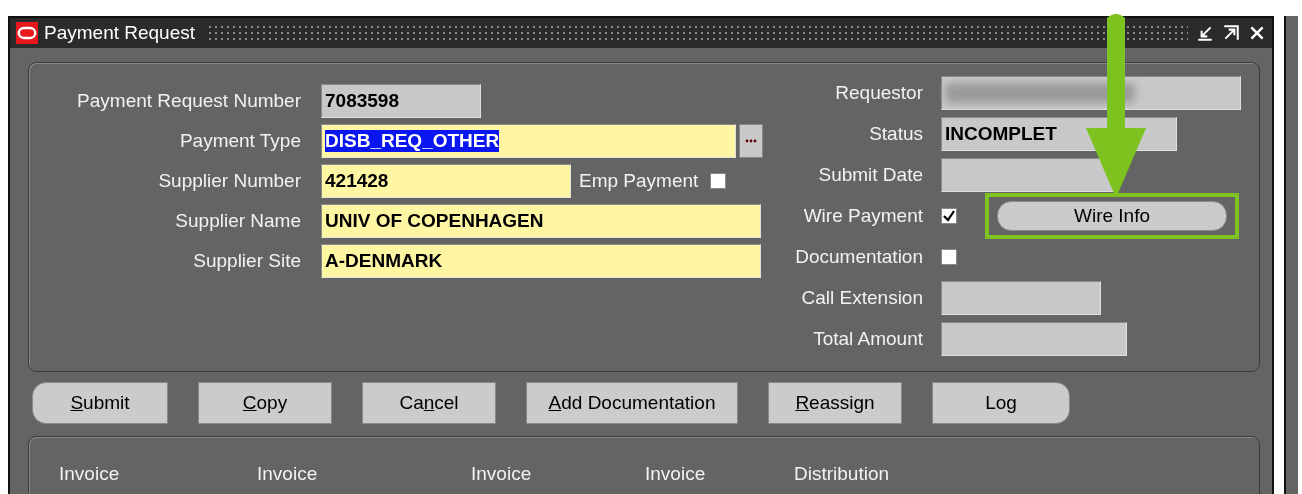 This screenshot has width=1302, height=494. What do you see at coordinates (541, 261) in the screenshot?
I see `input-field: A-DENMARK` at bounding box center [541, 261].